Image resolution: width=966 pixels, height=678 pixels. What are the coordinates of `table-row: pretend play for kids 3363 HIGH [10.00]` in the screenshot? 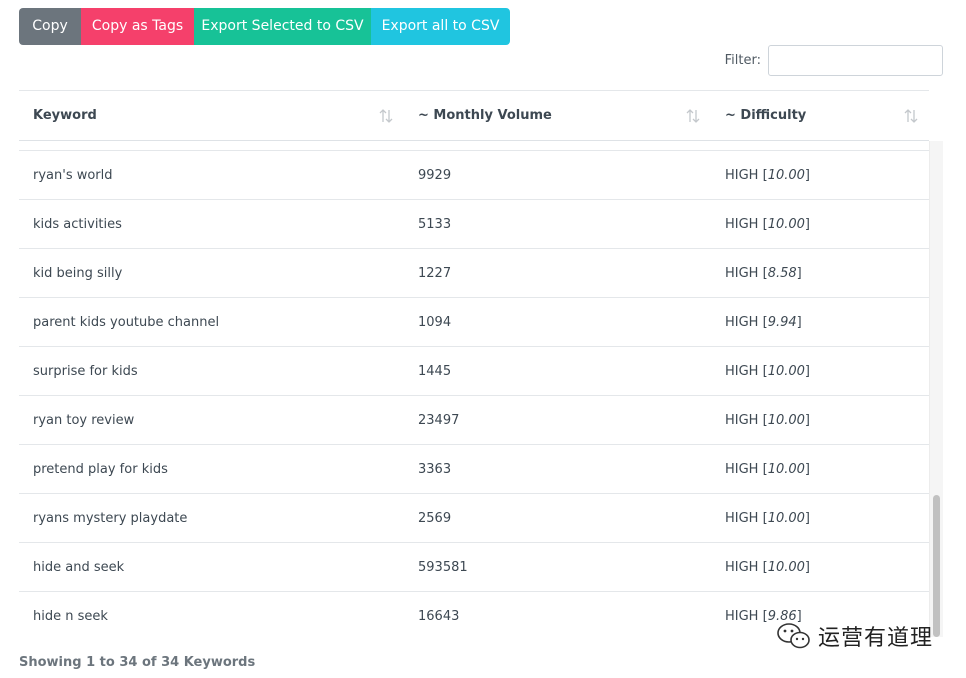 It's located at (474, 469).